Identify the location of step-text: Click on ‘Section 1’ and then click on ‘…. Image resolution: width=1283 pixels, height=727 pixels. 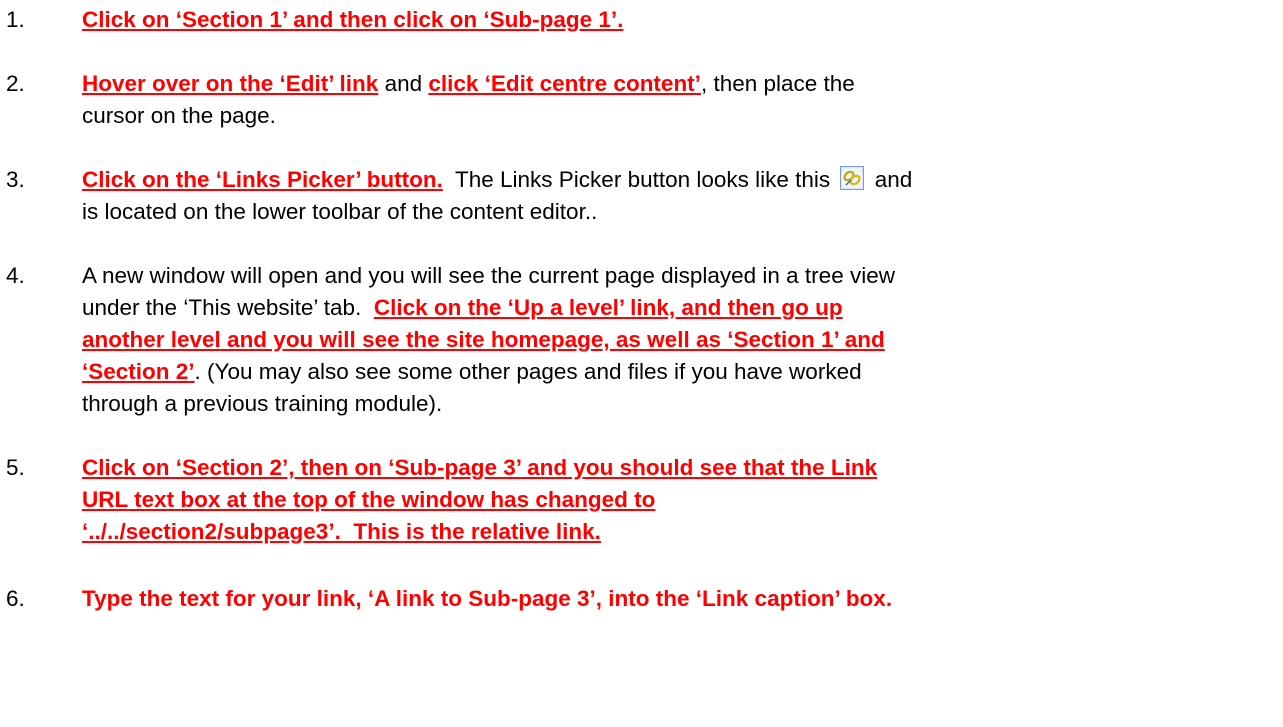
(672, 20).